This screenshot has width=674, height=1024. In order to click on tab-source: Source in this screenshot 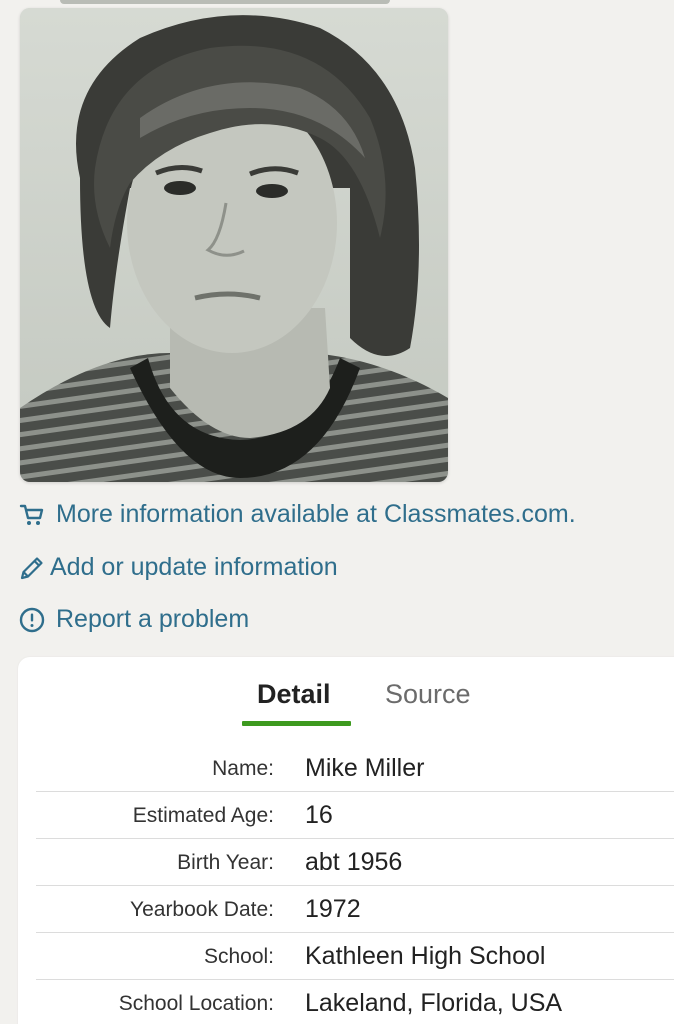, I will do `click(428, 694)`.